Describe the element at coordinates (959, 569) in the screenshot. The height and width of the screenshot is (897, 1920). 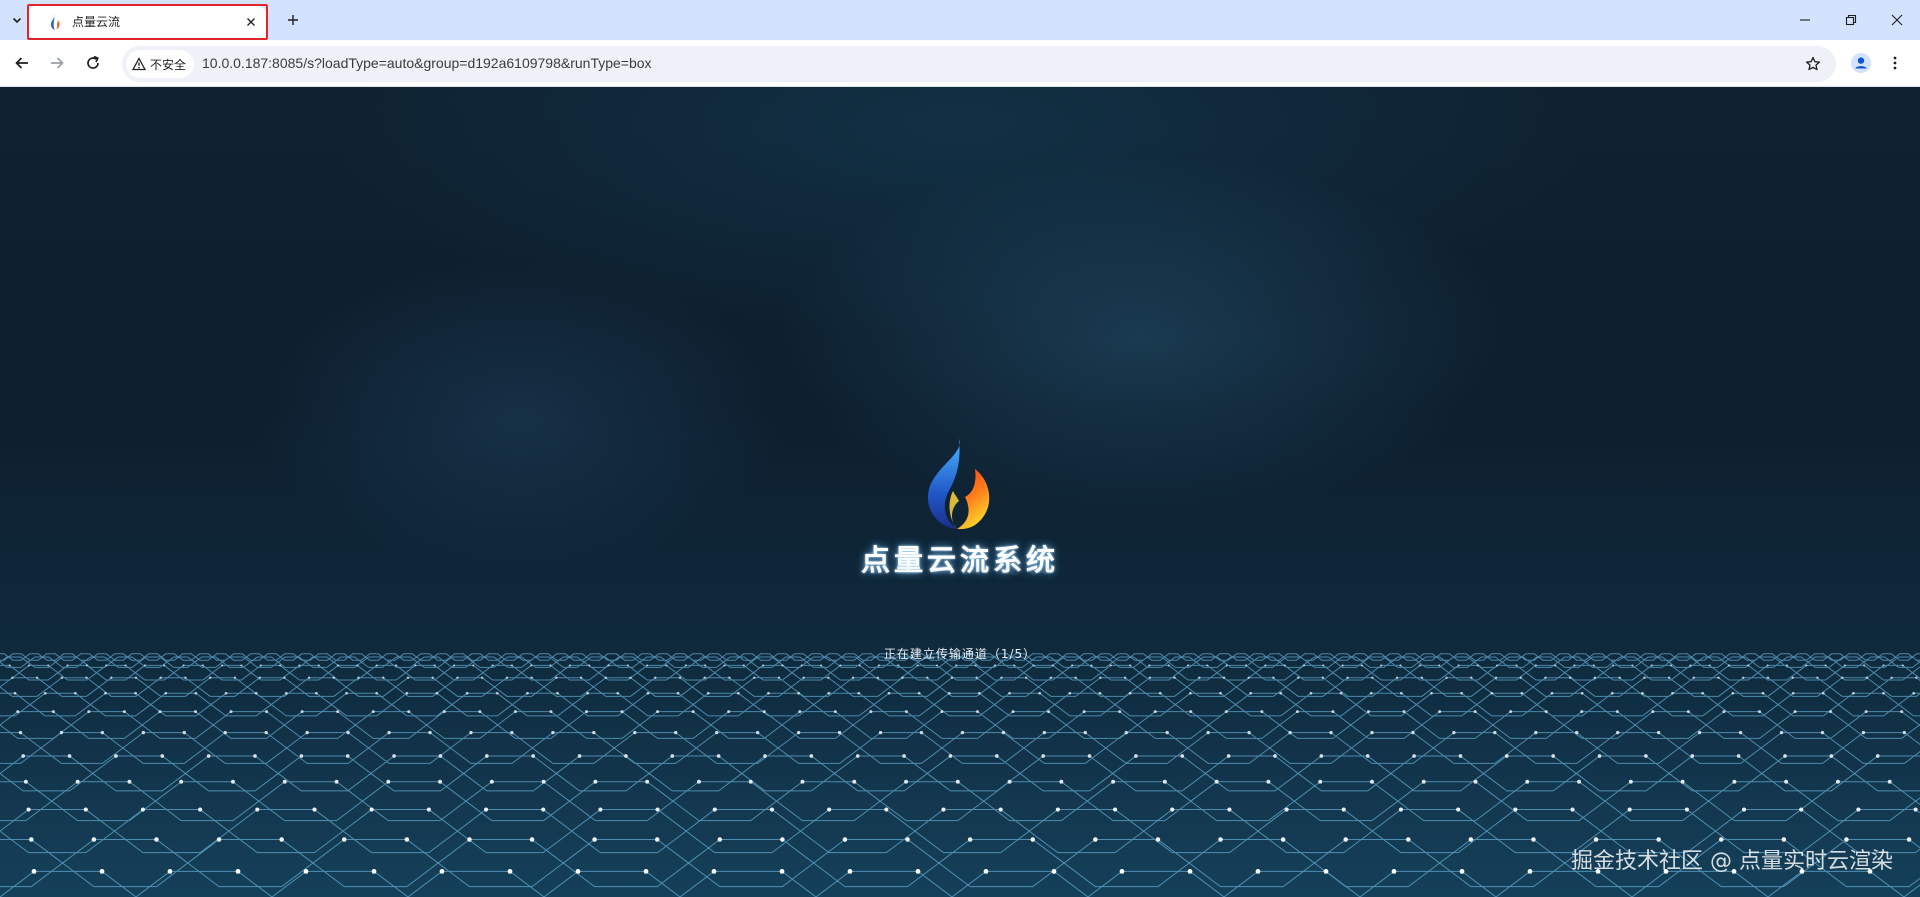
I see `app-title-reflection: 点量云流系统` at that location.